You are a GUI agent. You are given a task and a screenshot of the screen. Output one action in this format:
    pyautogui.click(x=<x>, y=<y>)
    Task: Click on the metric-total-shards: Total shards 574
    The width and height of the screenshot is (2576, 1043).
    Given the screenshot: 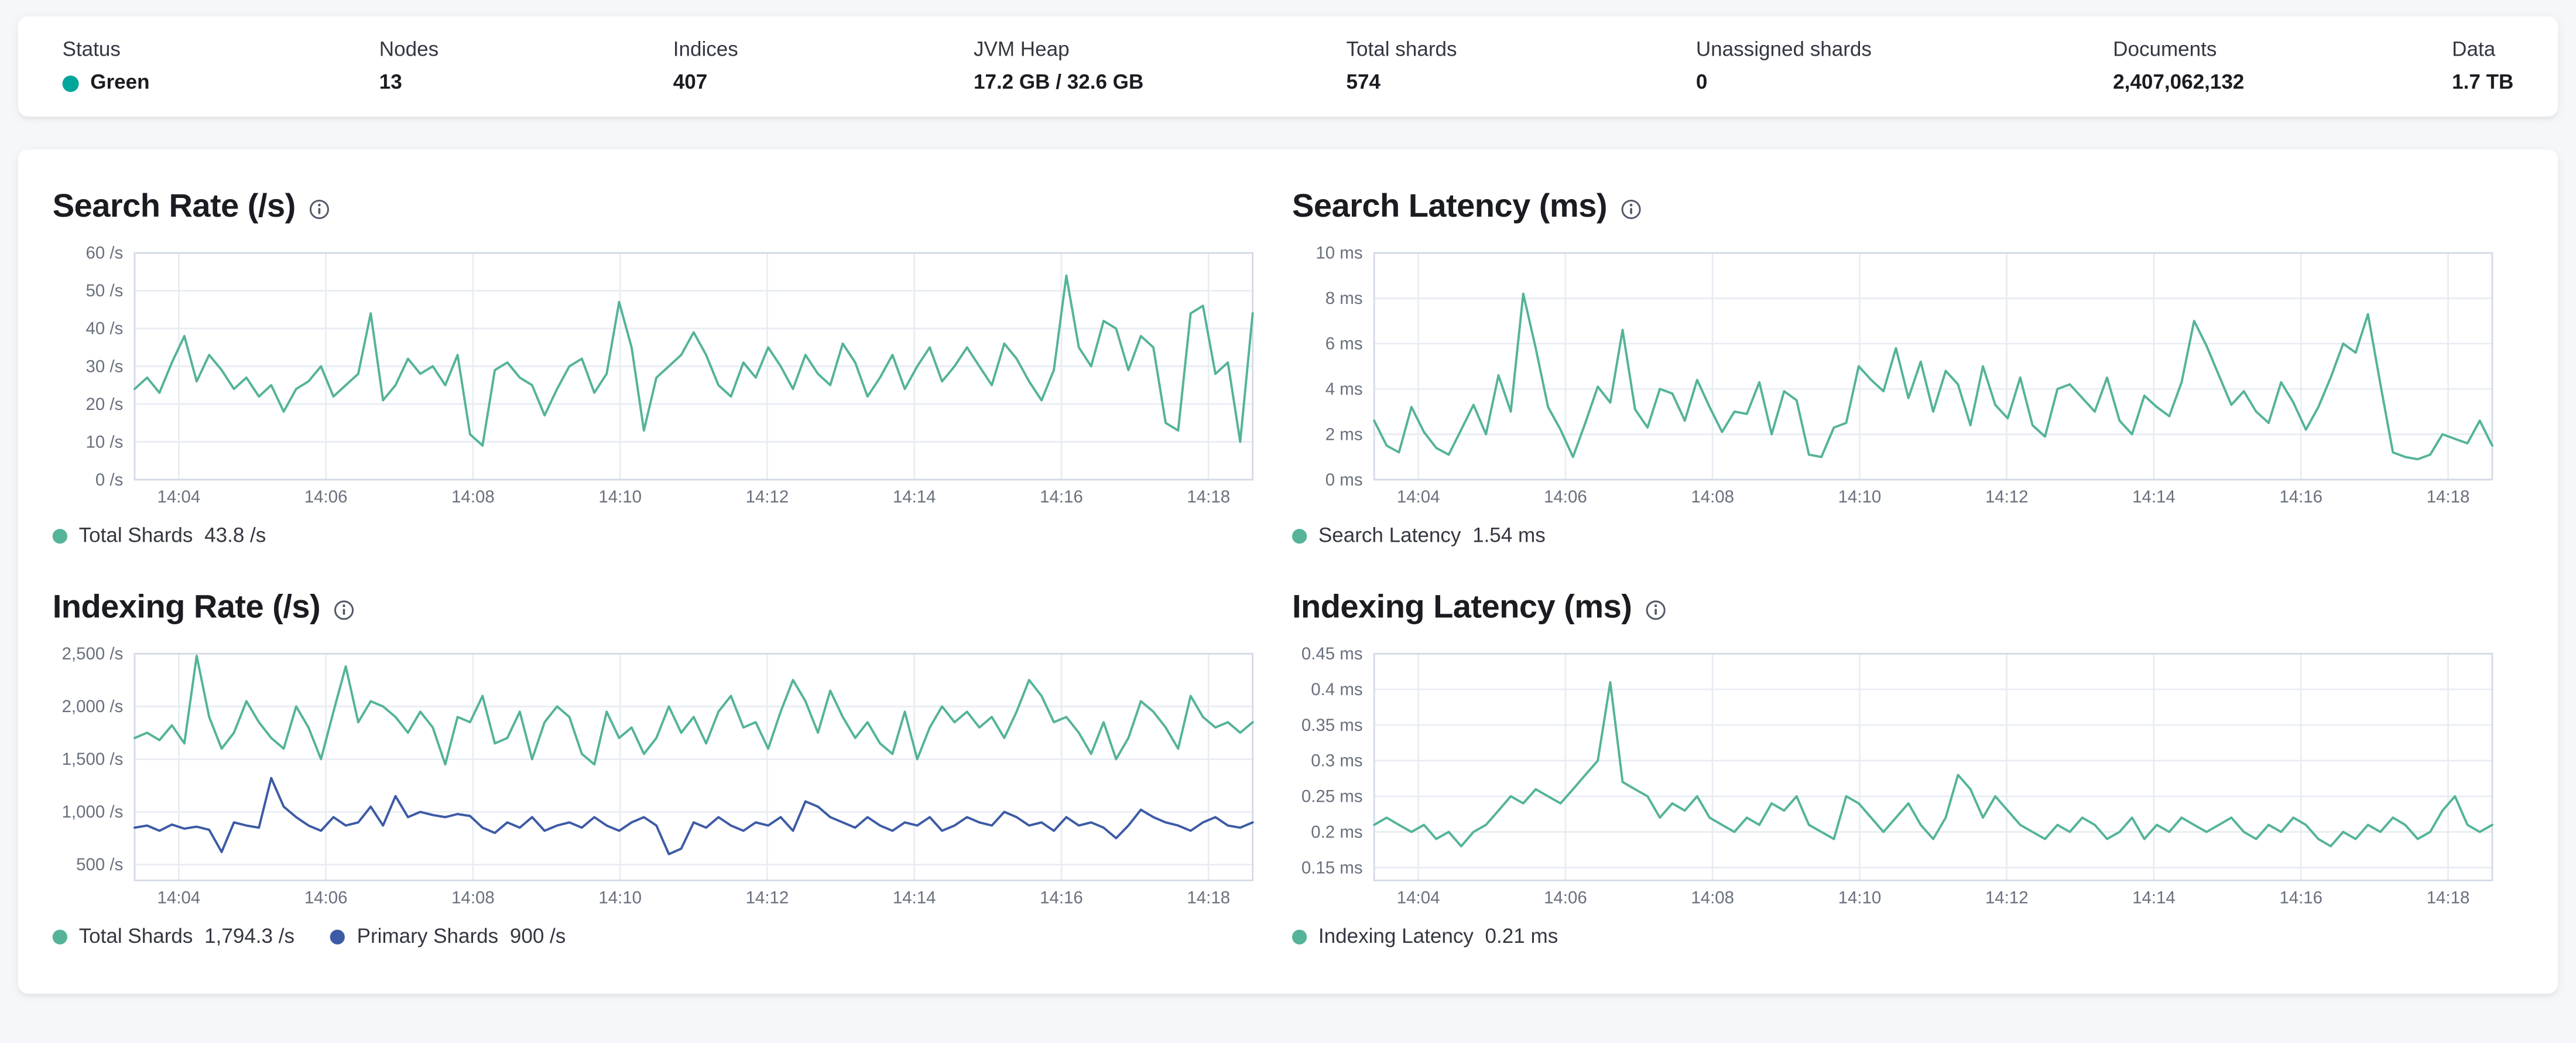 What is the action you would take?
    pyautogui.click(x=1521, y=66)
    